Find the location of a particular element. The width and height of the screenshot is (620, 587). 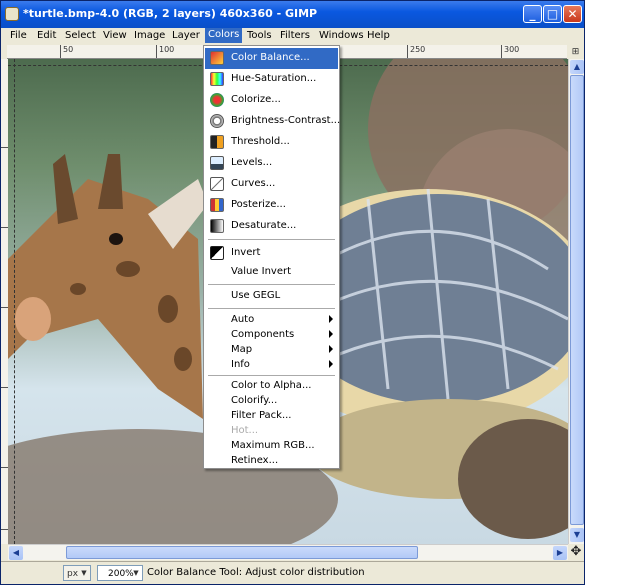

menu-item-value-invert: Value Invert is located at coordinates (271, 272).